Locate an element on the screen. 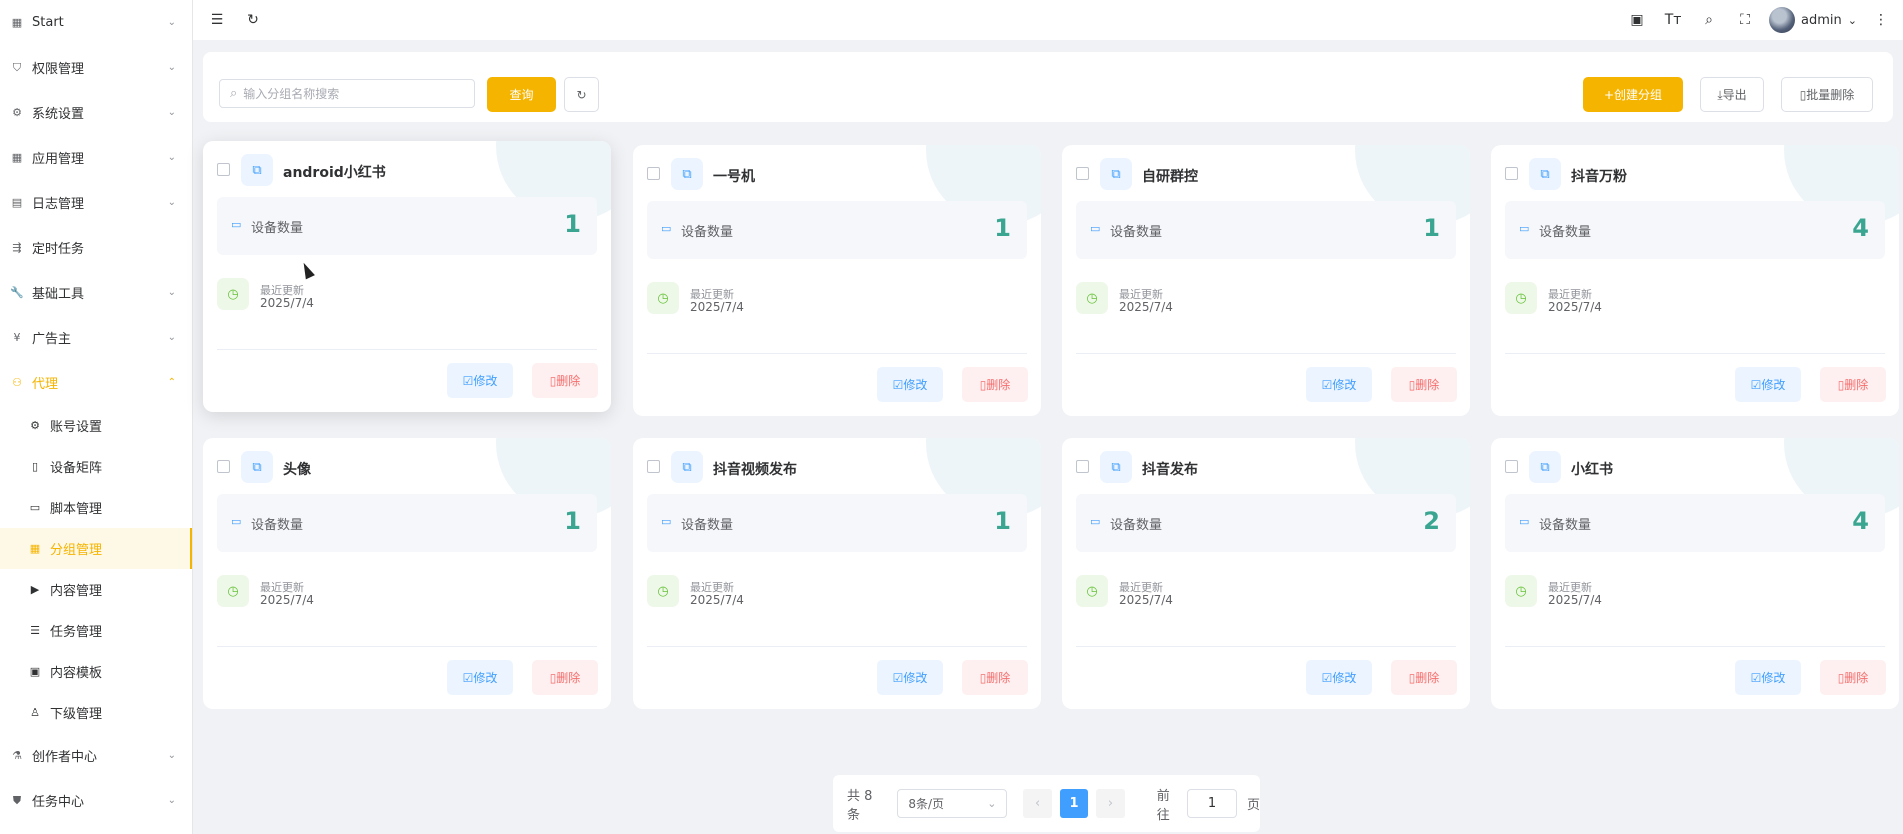 This screenshot has width=1903, height=834. yuan-icon: ¥ is located at coordinates (17, 337).